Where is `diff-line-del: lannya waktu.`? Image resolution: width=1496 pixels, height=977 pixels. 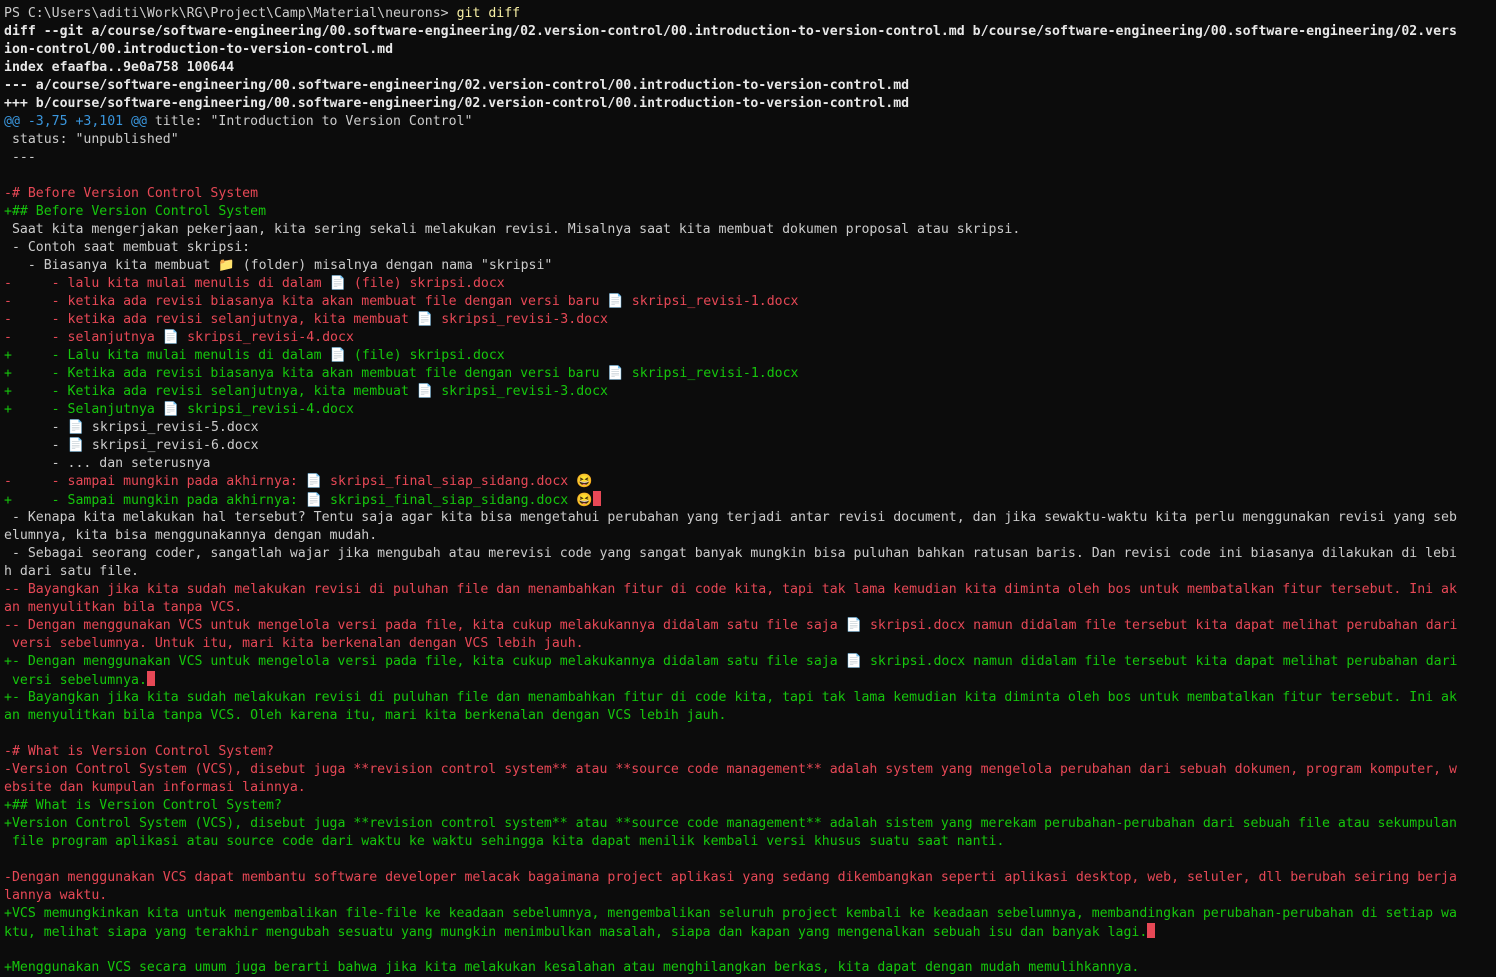
diff-line-del: lannya waktu. is located at coordinates (750, 896).